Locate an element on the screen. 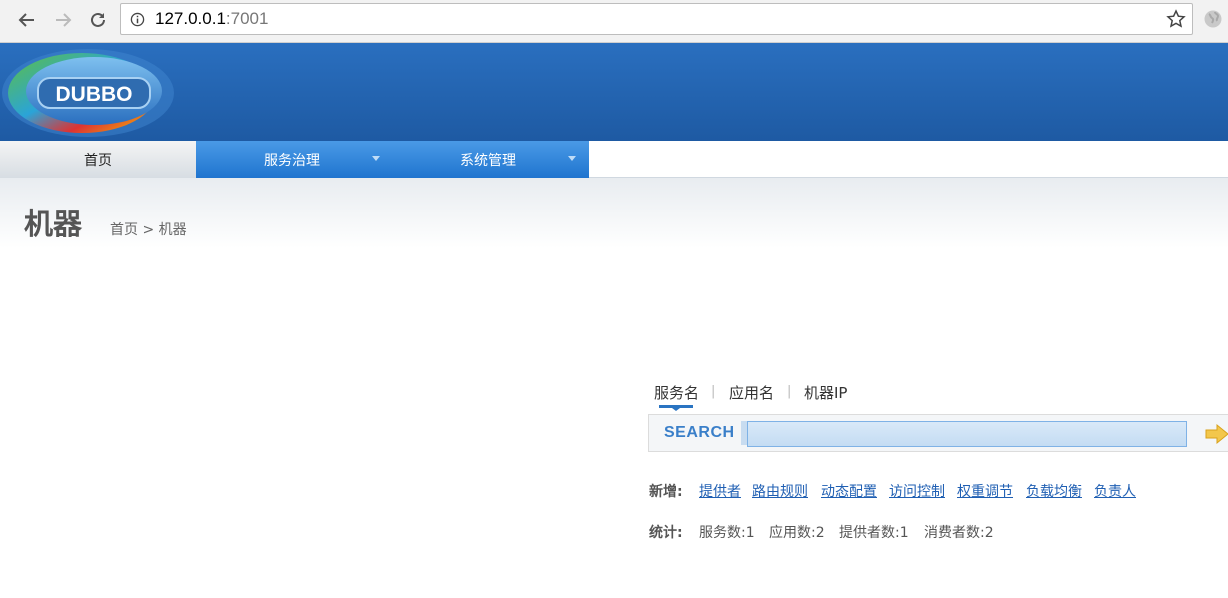 This screenshot has width=1228, height=598. info-icon is located at coordinates (137, 19).